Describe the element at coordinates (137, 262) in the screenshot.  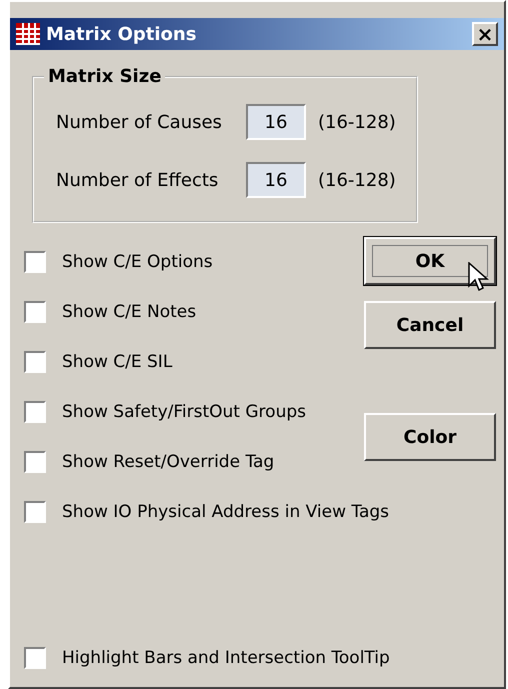
I see `checkbox-label: Show C/E Options` at that location.